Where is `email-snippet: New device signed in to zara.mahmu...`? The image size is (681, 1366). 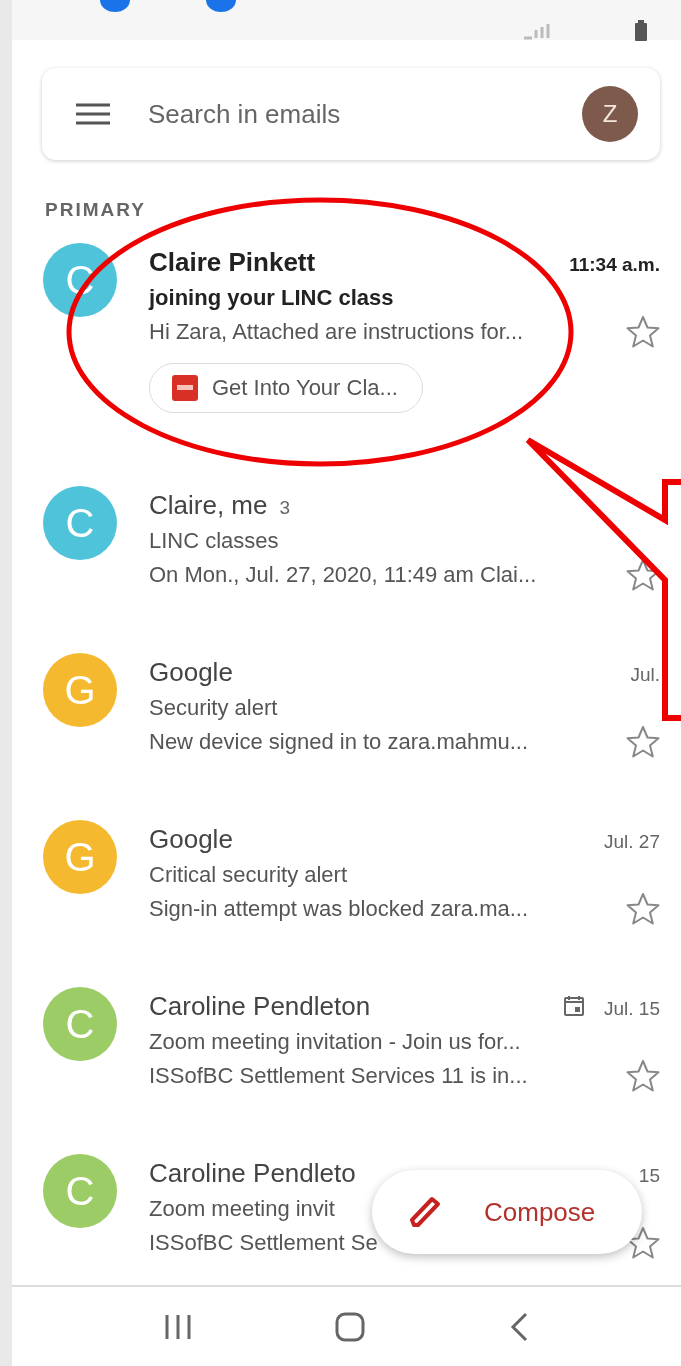 email-snippet: New device signed in to zara.mahmu... is located at coordinates (339, 742).